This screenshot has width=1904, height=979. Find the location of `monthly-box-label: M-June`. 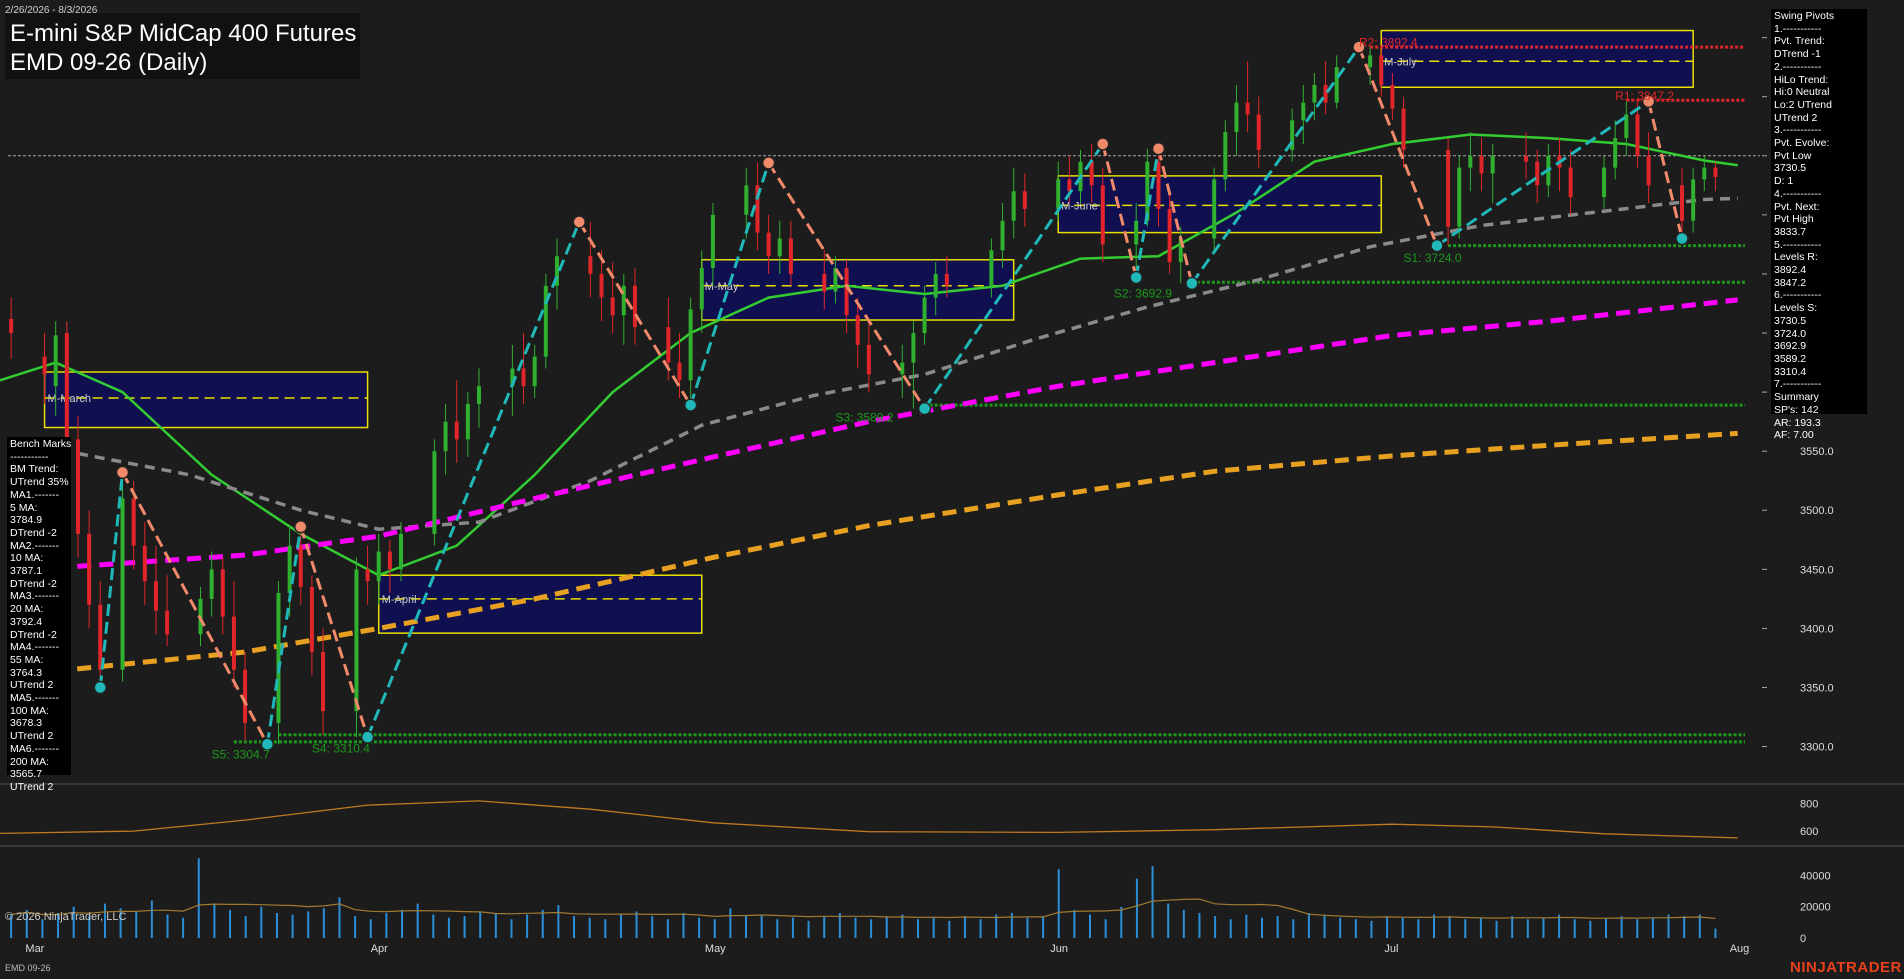

monthly-box-label: M-June is located at coordinates (1079, 206).